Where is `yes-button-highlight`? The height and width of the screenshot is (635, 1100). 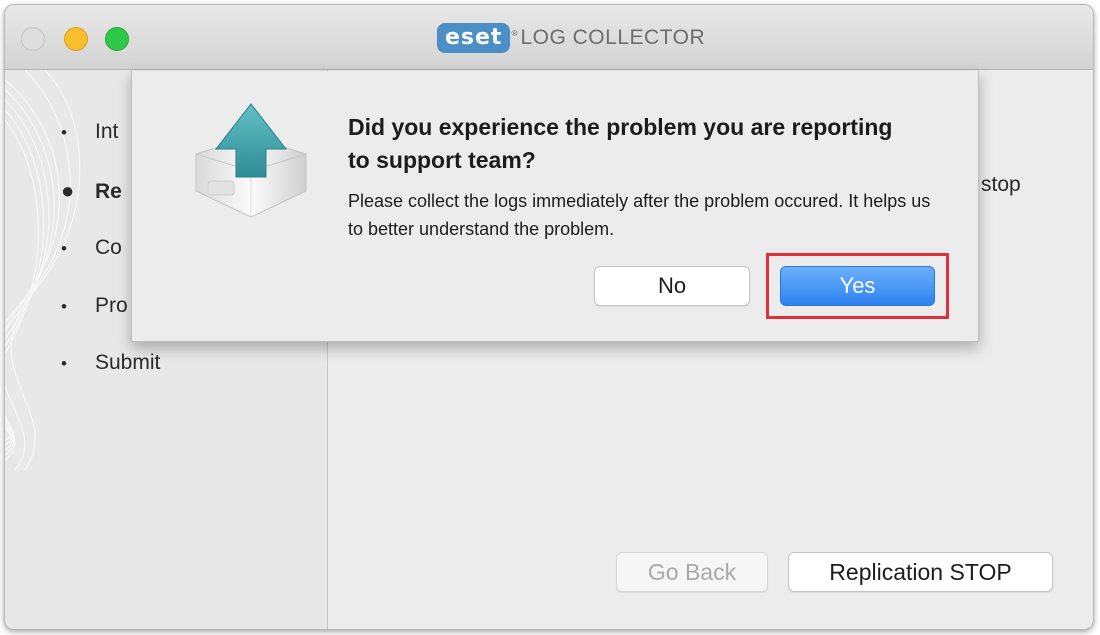
yes-button-highlight is located at coordinates (857, 286).